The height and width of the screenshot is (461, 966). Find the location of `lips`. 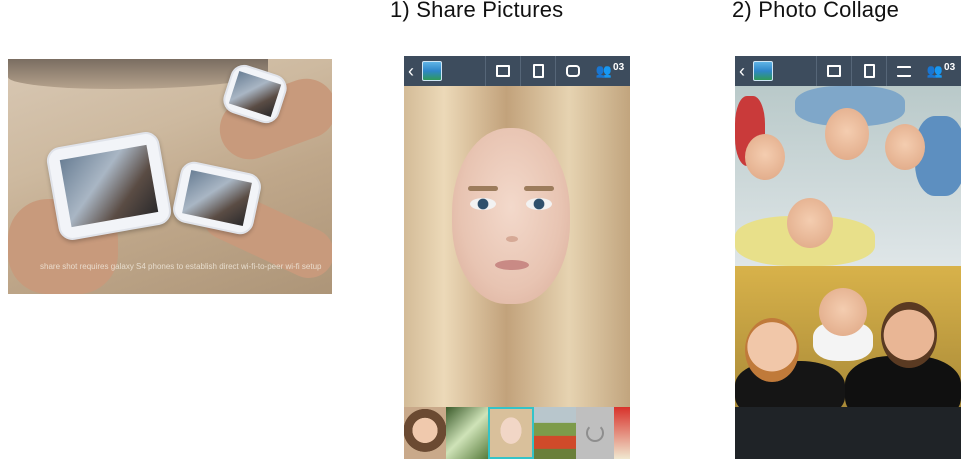

lips is located at coordinates (512, 265).